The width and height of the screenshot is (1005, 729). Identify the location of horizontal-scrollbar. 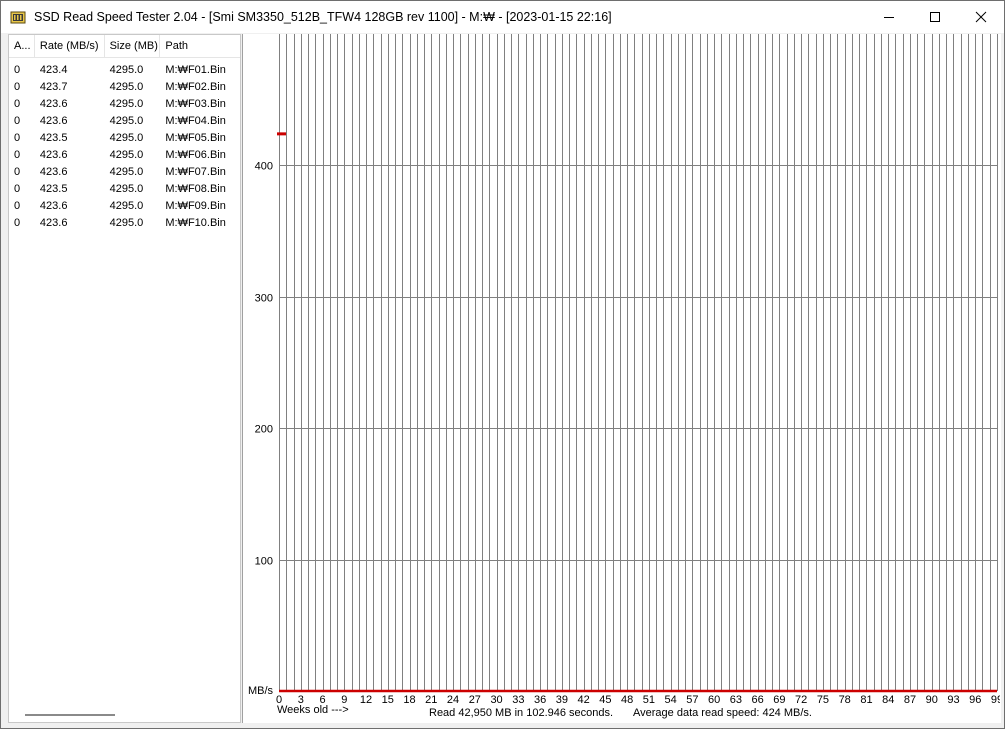
(70, 715).